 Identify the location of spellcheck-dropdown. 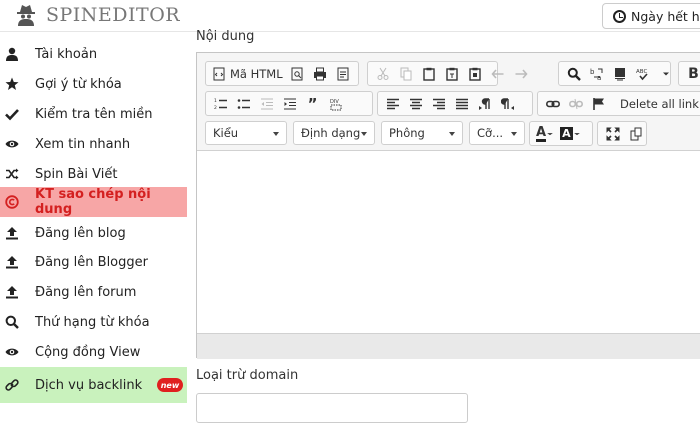
(665, 73).